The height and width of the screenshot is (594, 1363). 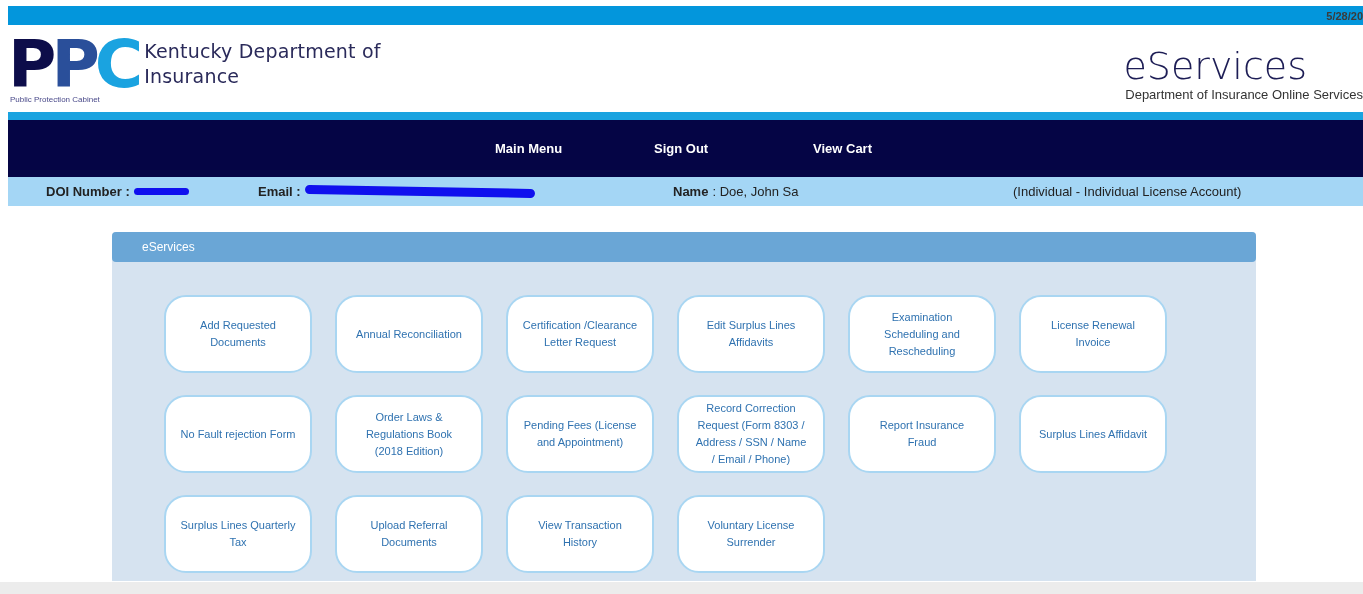 What do you see at coordinates (751, 334) in the screenshot?
I see `service-button: Edit Surplus Lines Affidavits` at bounding box center [751, 334].